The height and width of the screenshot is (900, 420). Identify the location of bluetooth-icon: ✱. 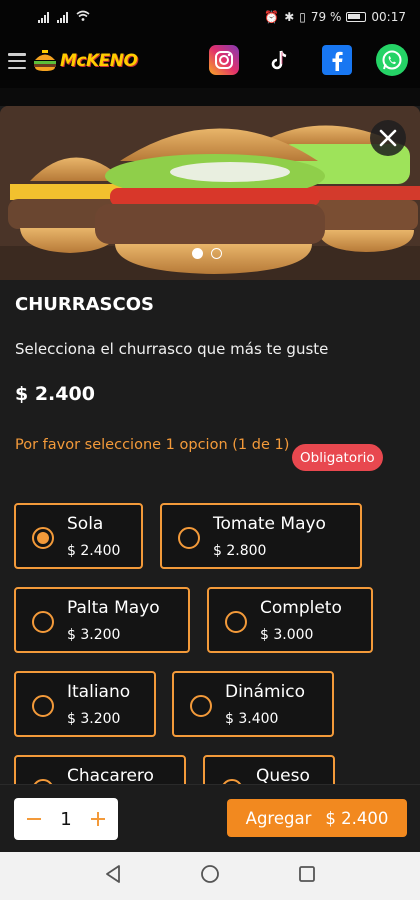
(289, 17).